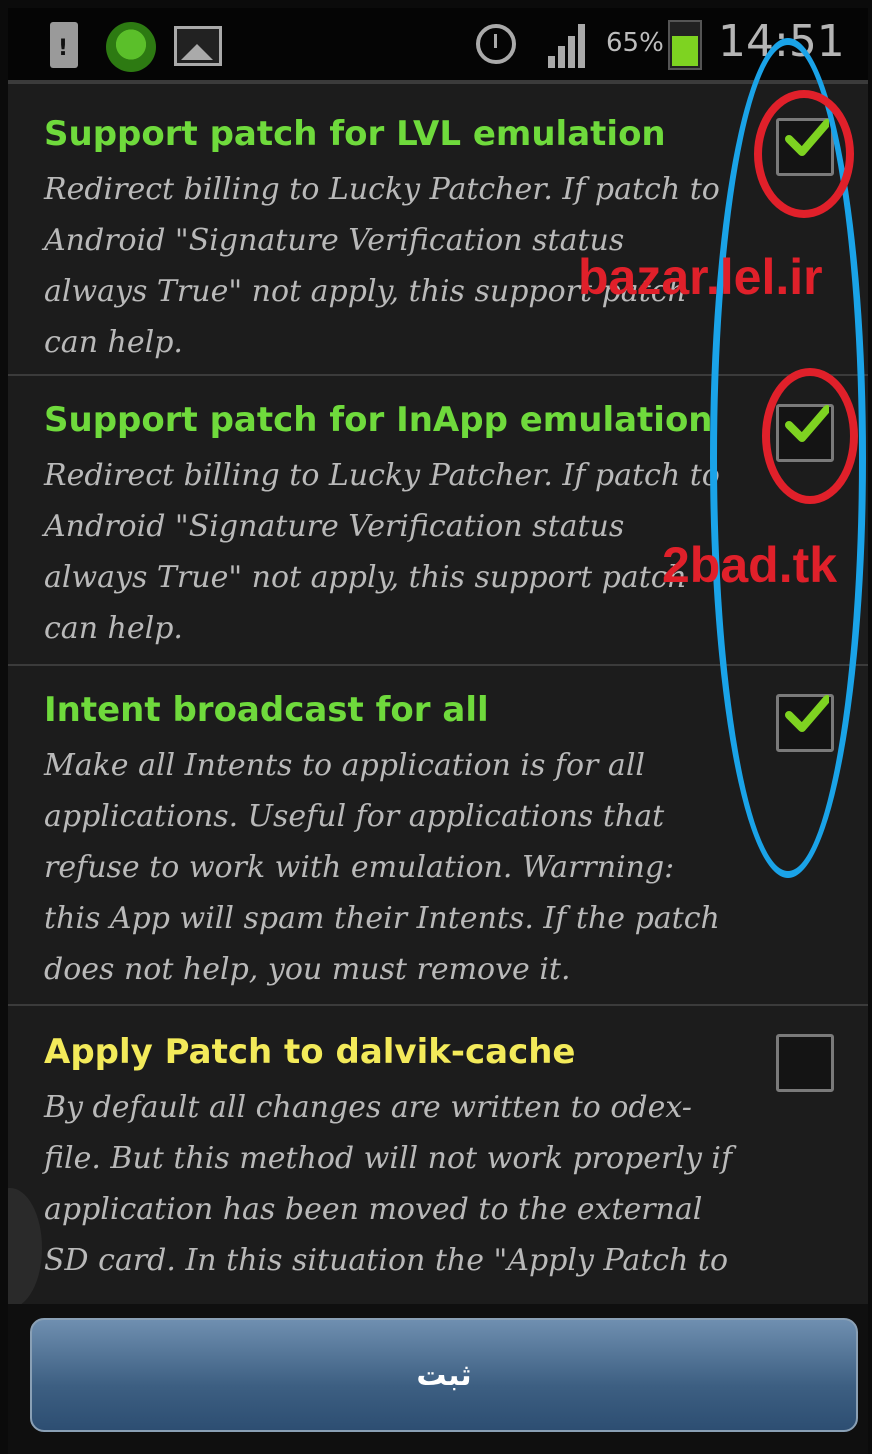  What do you see at coordinates (359, 867) in the screenshot?
I see `description-line: refuse to work with emulation. Warrning:` at bounding box center [359, 867].